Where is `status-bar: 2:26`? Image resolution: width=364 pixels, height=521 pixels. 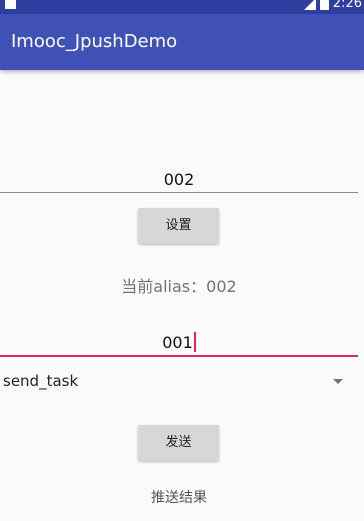
status-bar: 2:26 is located at coordinates (182, 7).